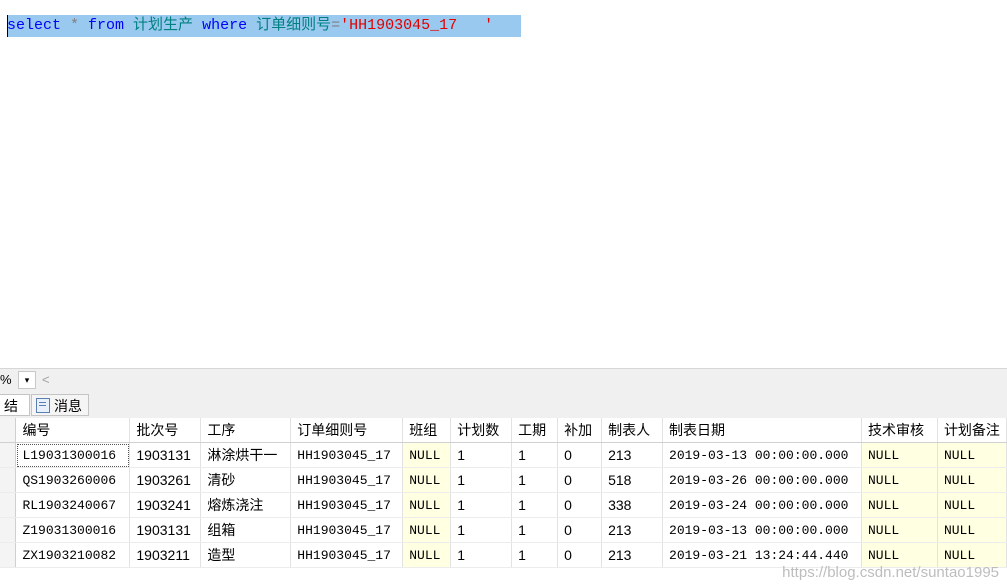  I want to click on table-cell: 2019-03-24 00:00:00.000, so click(762, 505).